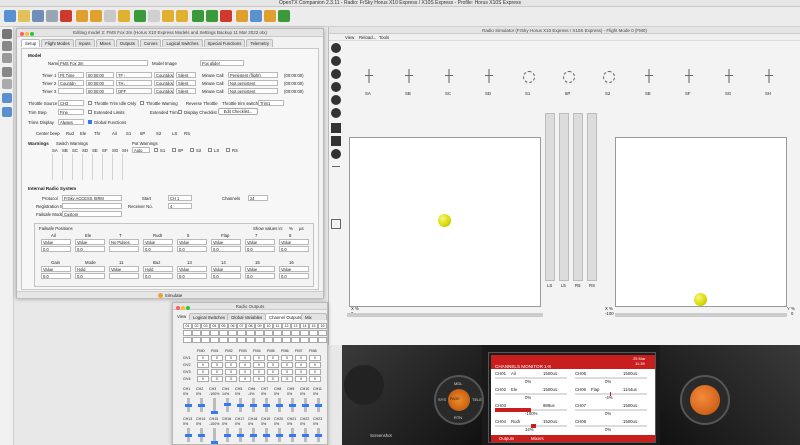 The image size is (800, 445). I want to click on tab-flight-modes: Flight Modes, so click(57, 43).